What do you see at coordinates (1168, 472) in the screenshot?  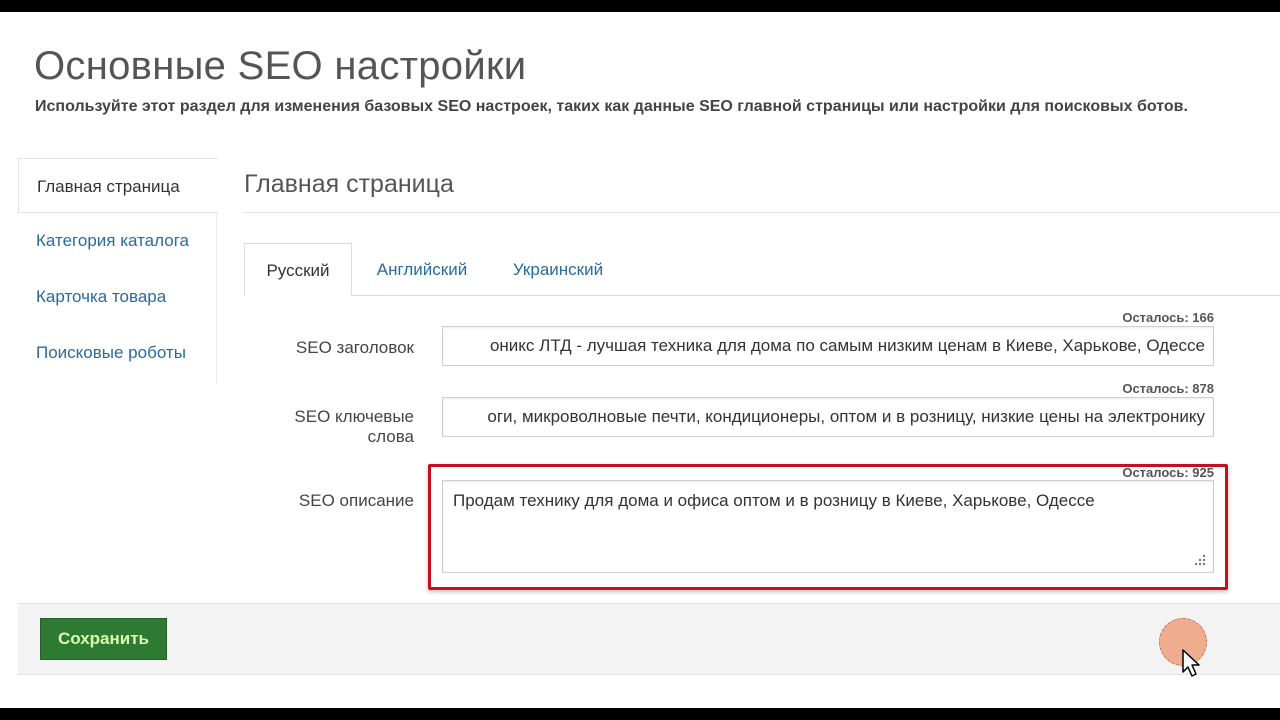 I see `seo-description-counter: Осталось: 925` at bounding box center [1168, 472].